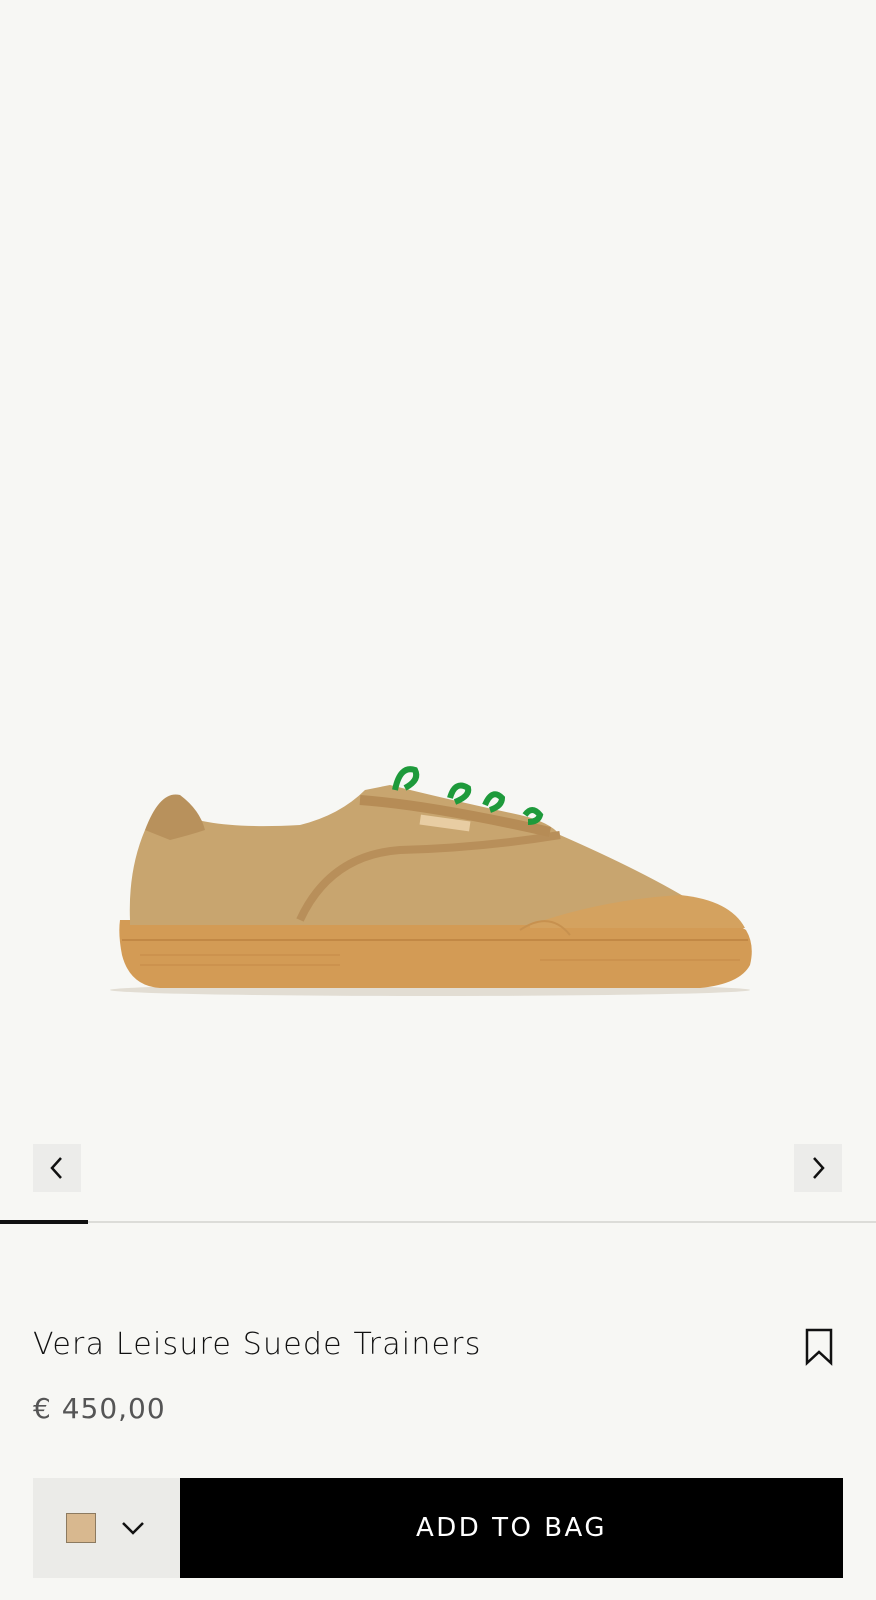 This screenshot has width=876, height=1600. What do you see at coordinates (431, 881) in the screenshot?
I see `sneaker-image` at bounding box center [431, 881].